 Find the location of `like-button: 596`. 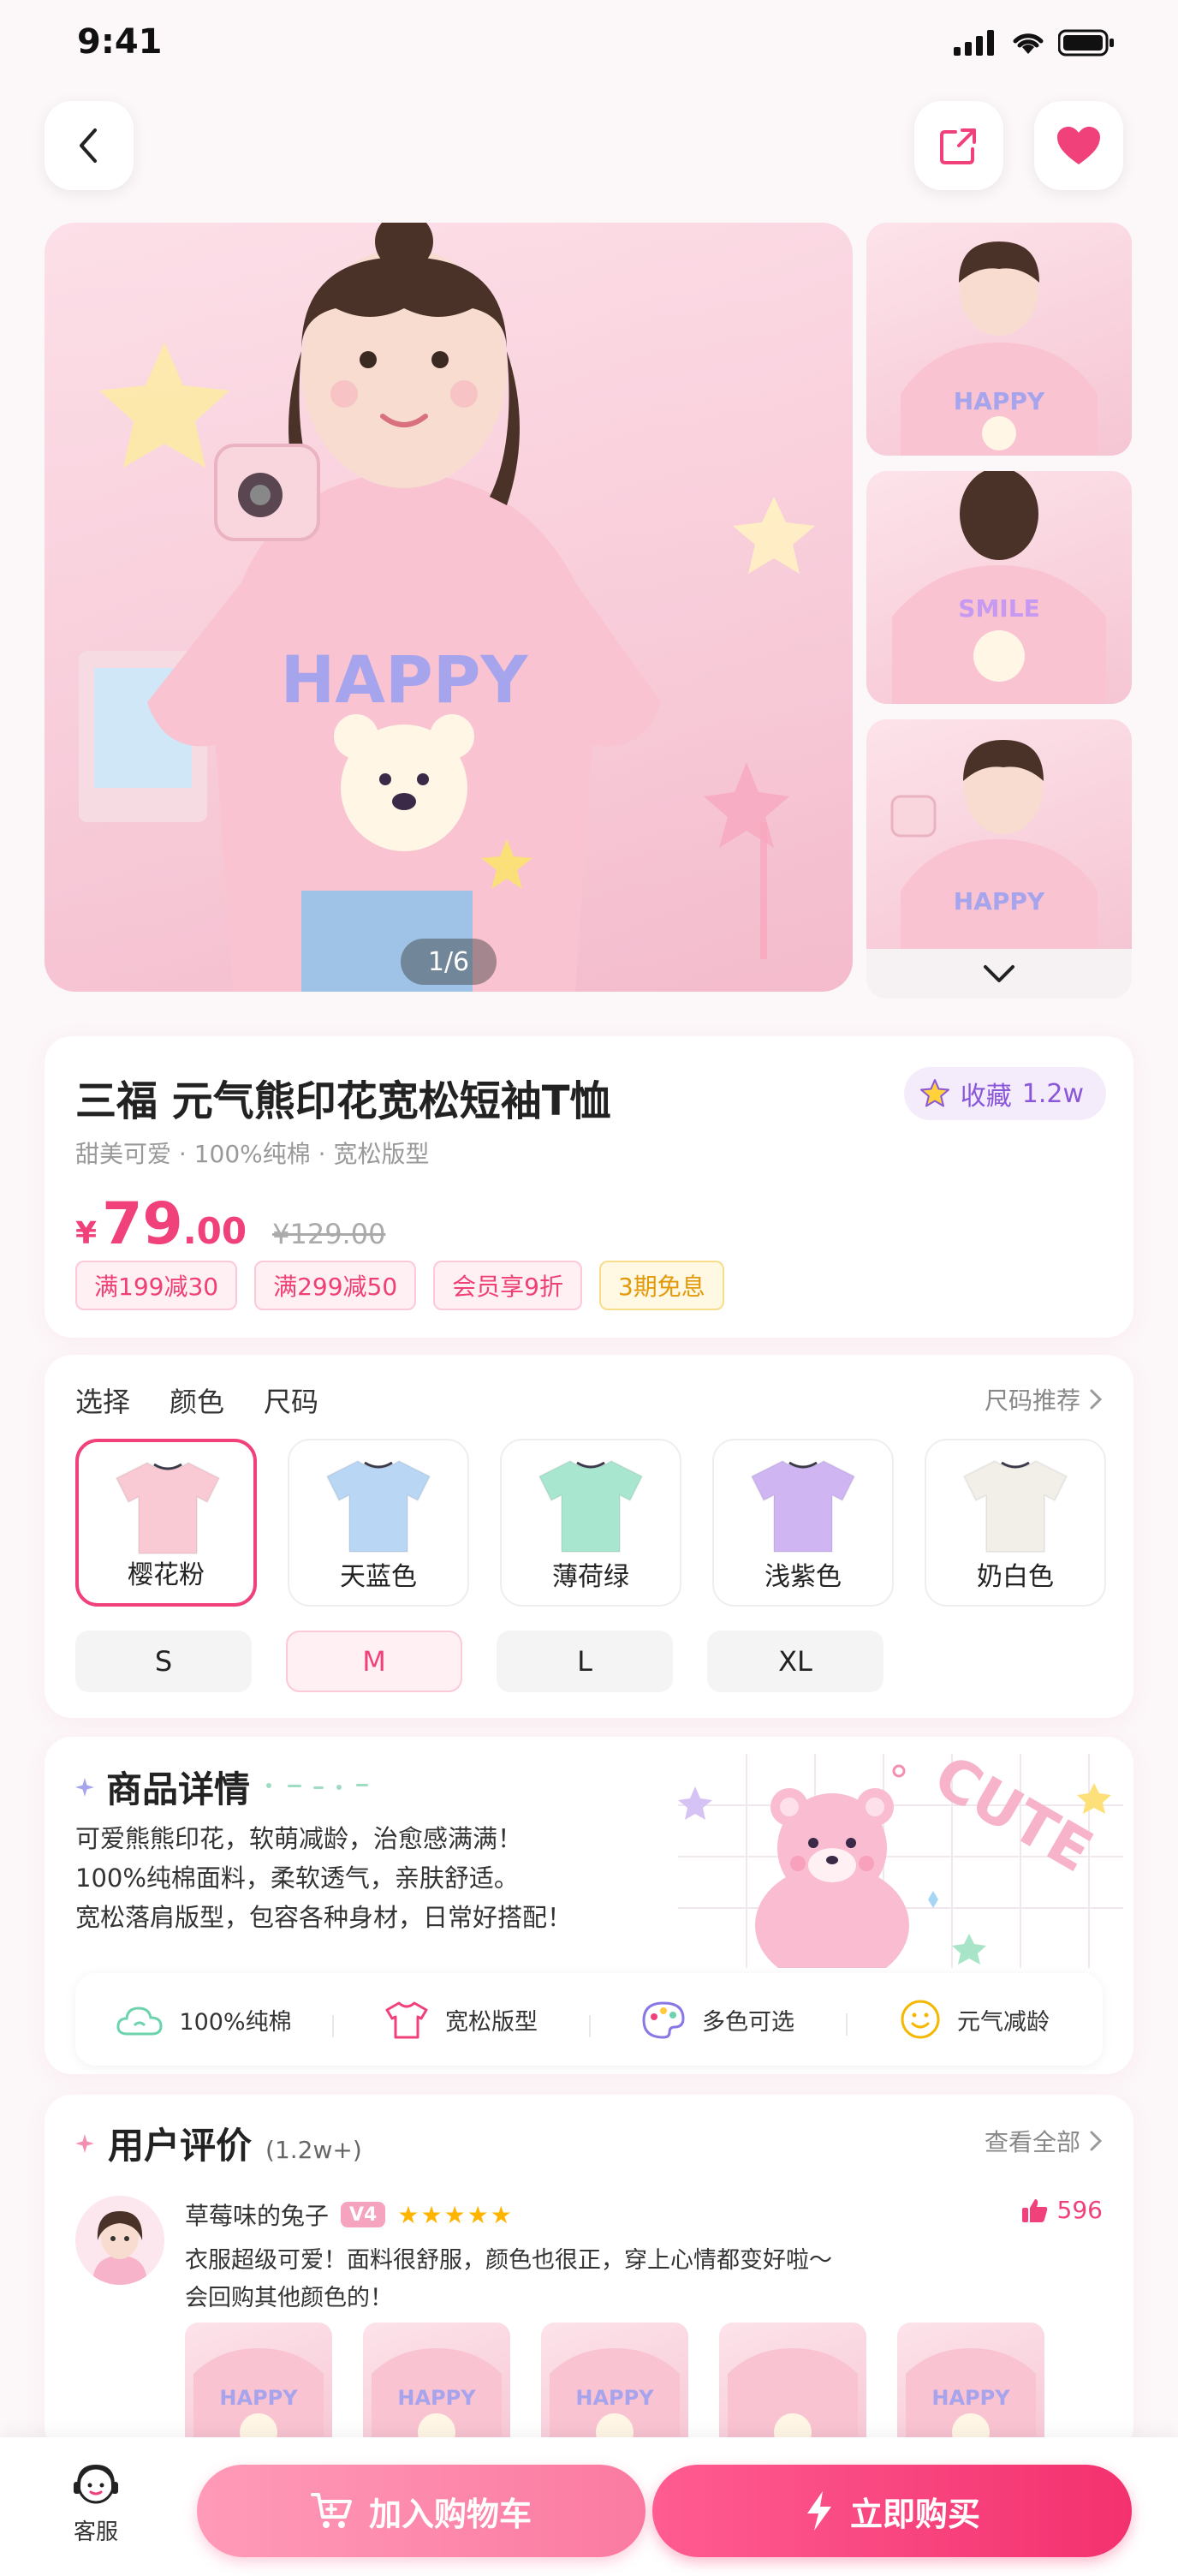

like-button: 596 is located at coordinates (1062, 2210).